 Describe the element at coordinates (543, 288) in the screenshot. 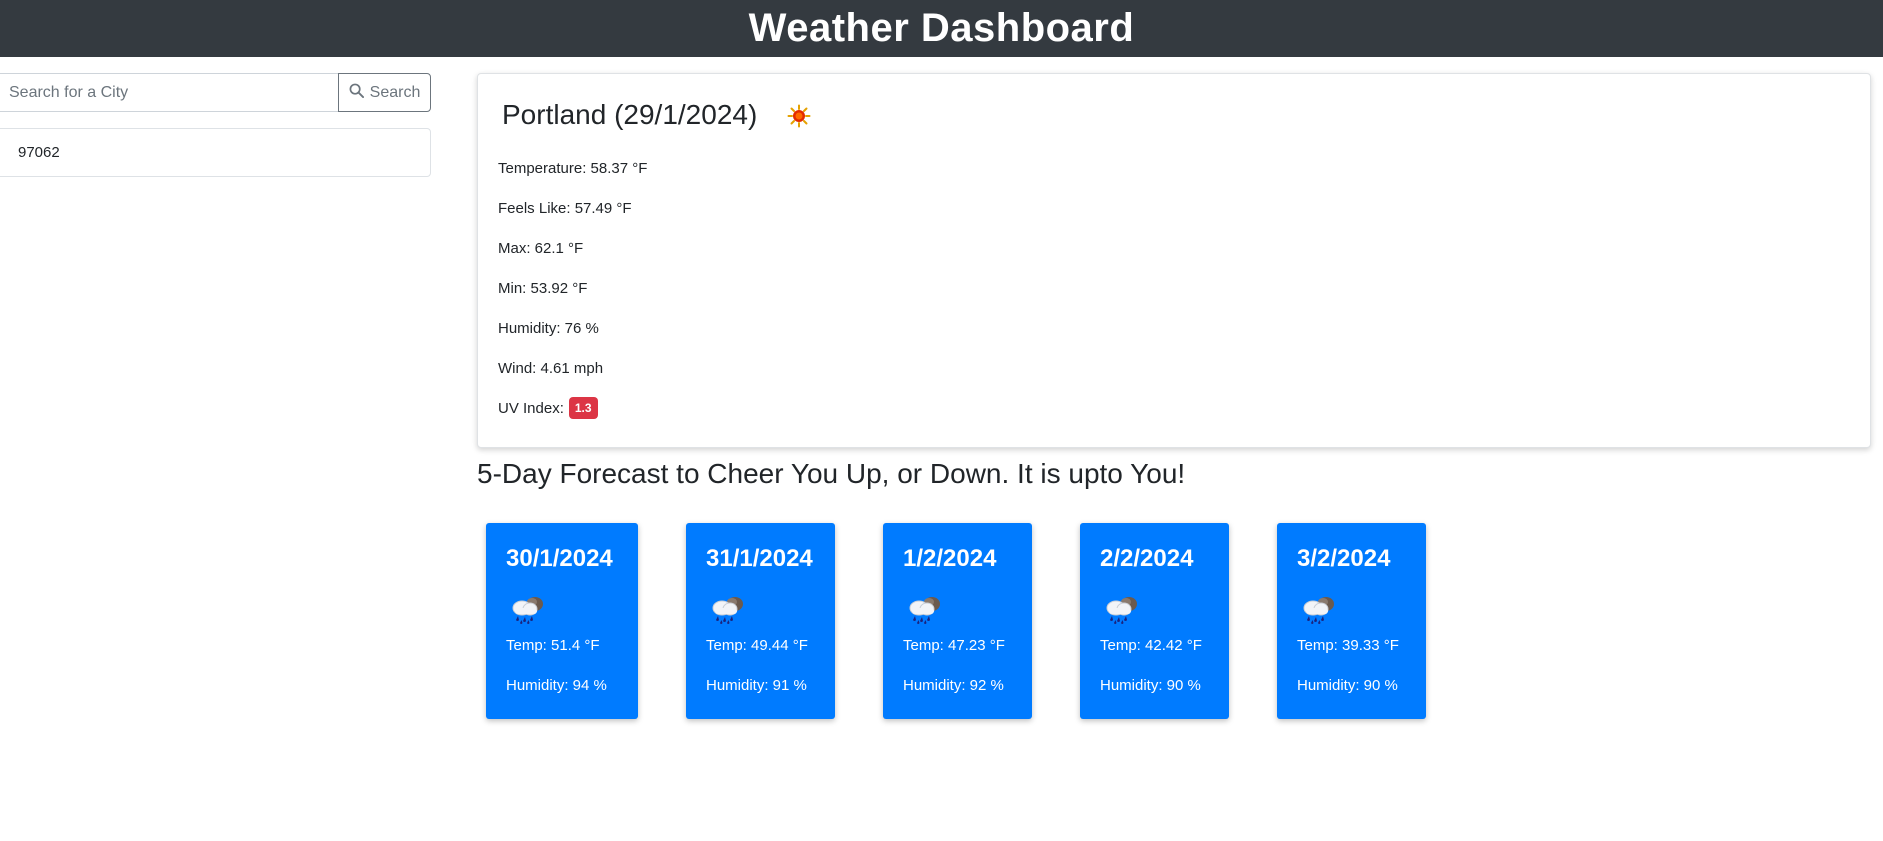

I see `min-temp-text: Min: 53.92 °F` at that location.